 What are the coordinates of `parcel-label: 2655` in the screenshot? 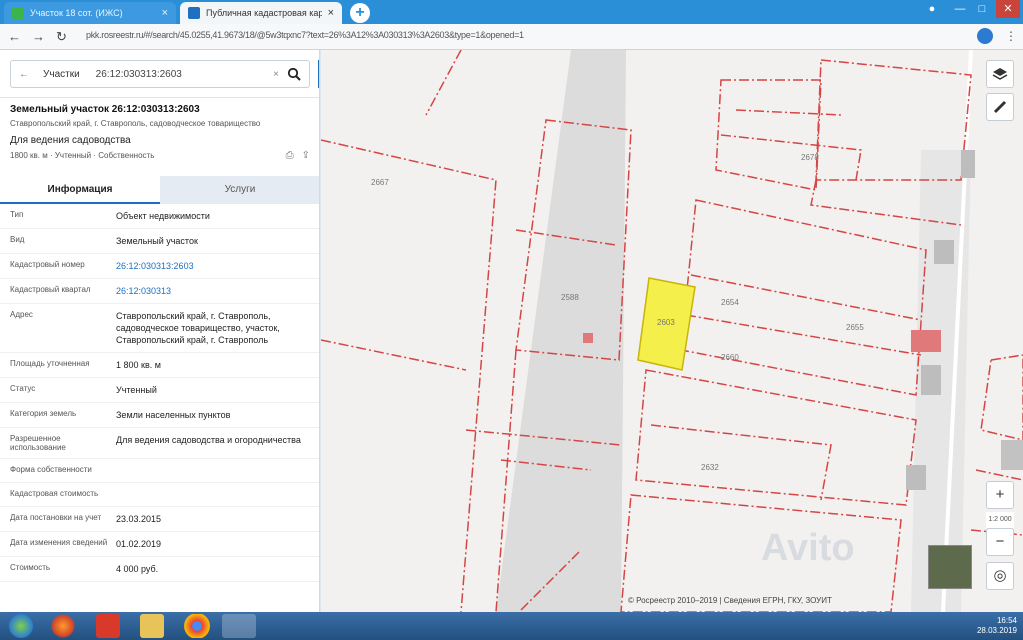 It's located at (855, 327).